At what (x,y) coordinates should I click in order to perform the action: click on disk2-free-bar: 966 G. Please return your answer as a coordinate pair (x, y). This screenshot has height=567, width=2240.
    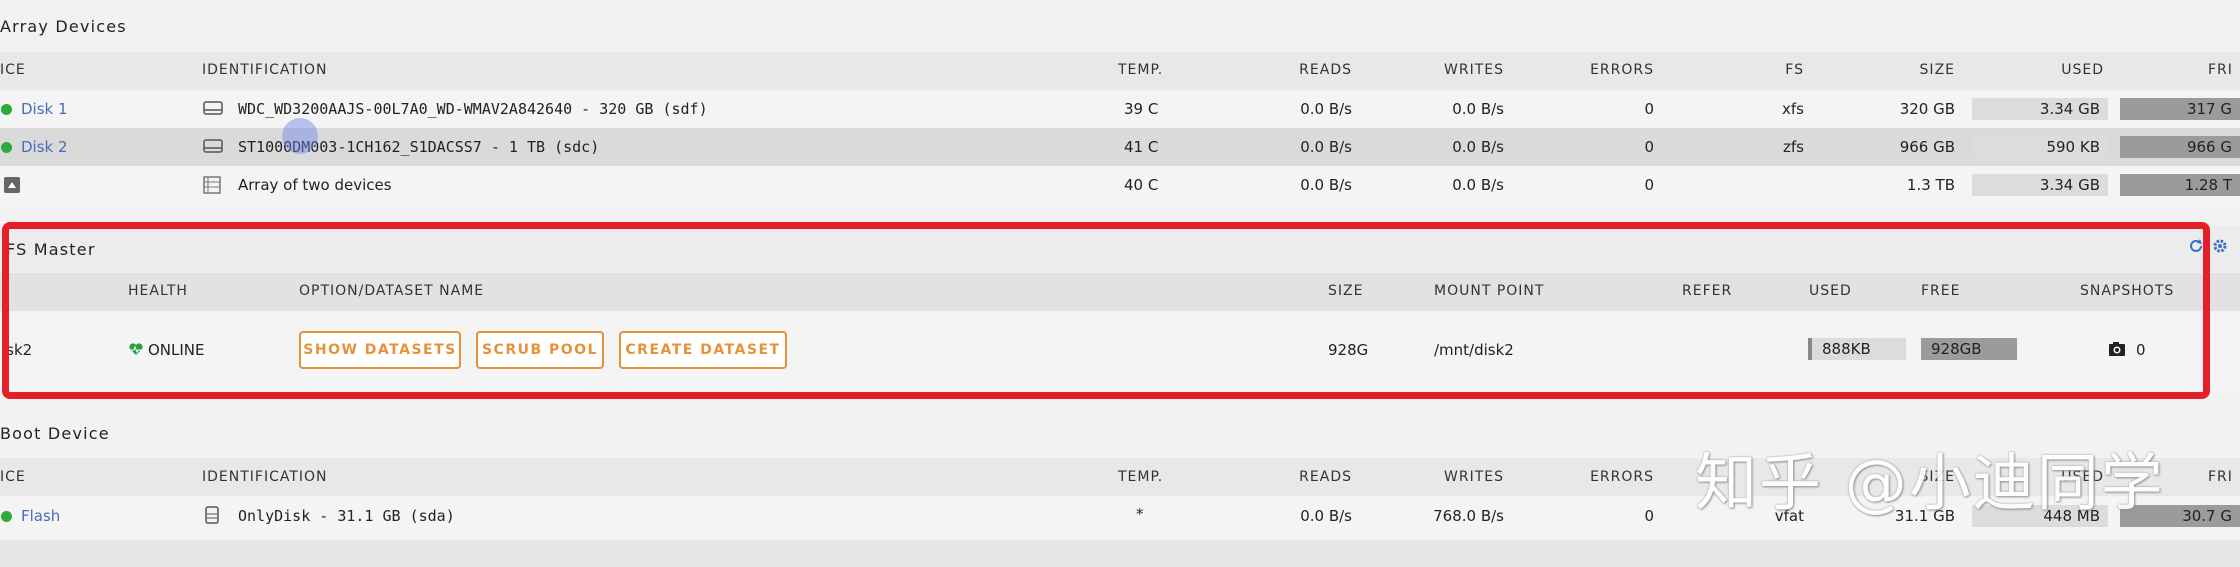
    Looking at the image, I should click on (2180, 147).